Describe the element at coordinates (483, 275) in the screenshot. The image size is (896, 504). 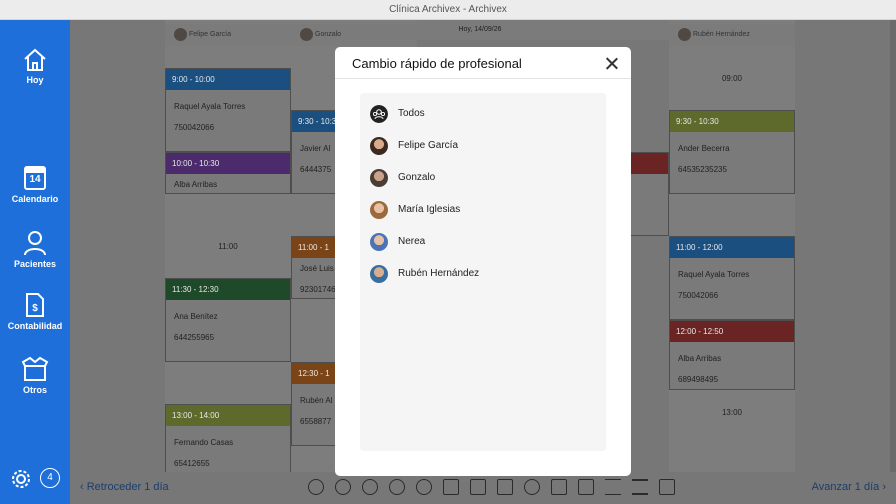
I see `professional-item-ruben: Rubén Hernández` at that location.